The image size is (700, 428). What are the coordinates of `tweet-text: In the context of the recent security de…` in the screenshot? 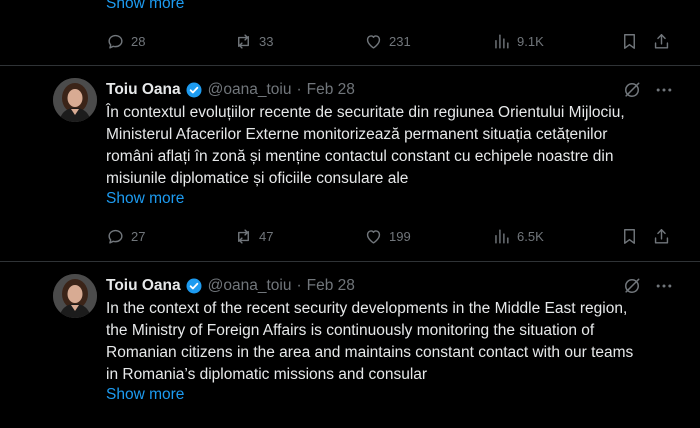 It's located at (370, 341).